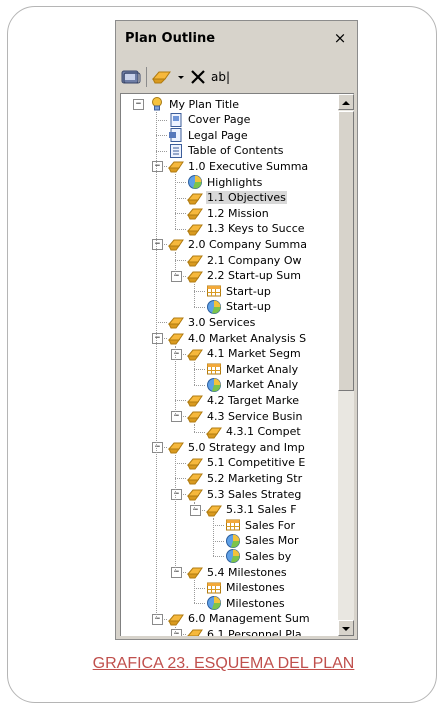 The width and height of the screenshot is (447, 713). Describe the element at coordinates (255, 416) in the screenshot. I see `tree-item-label: 4.3 Service Busin` at that location.